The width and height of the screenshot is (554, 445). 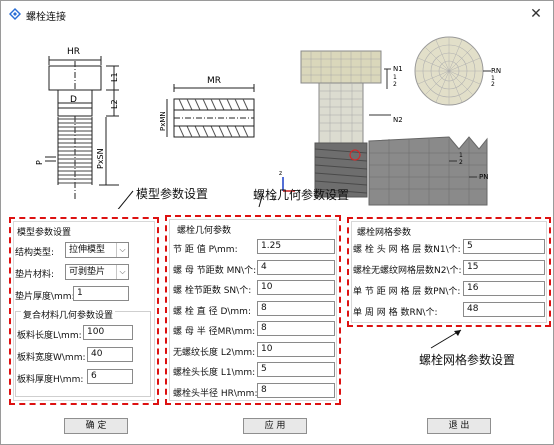 What do you see at coordinates (215, 270) in the screenshot?
I see `geometry-param-label: 螺 母 节距数 MN\个:` at bounding box center [215, 270].